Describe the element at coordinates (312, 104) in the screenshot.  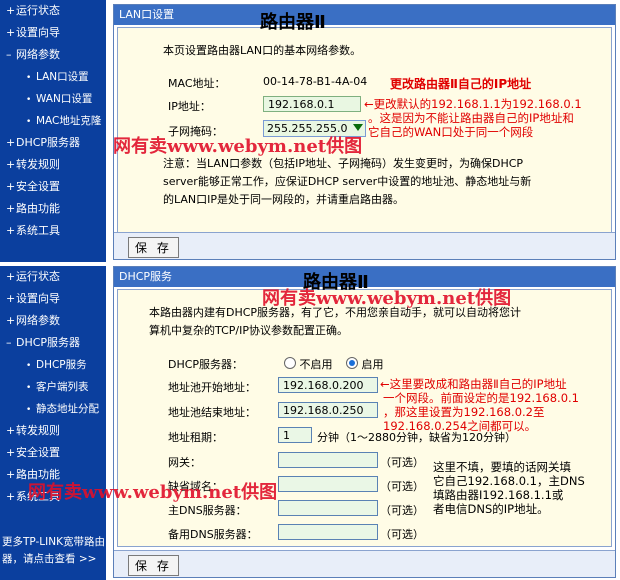
I see `ip-address-input: 192.168.0.1` at that location.